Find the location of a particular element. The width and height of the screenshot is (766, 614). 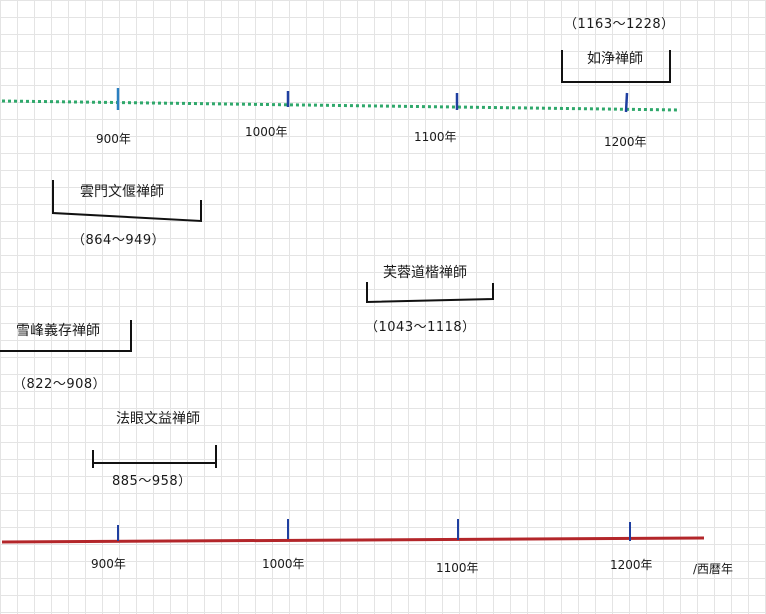

bottom-timeline-line is located at coordinates (353, 540).